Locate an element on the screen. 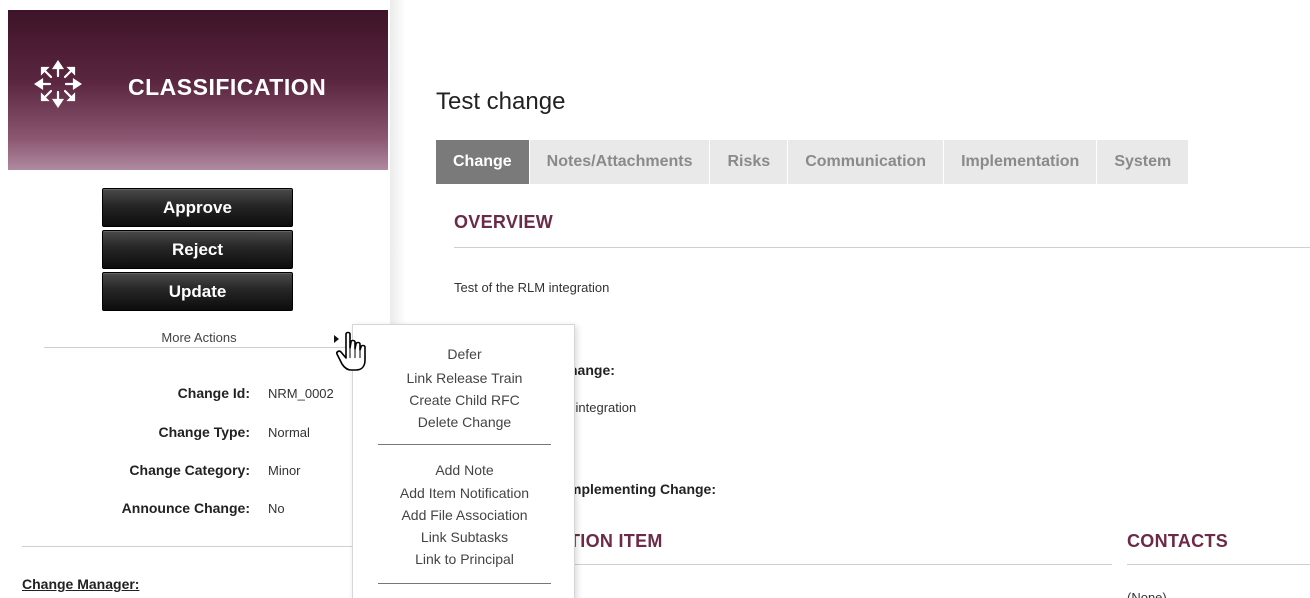  change-manager-label: Change Manager: is located at coordinates (80, 584).